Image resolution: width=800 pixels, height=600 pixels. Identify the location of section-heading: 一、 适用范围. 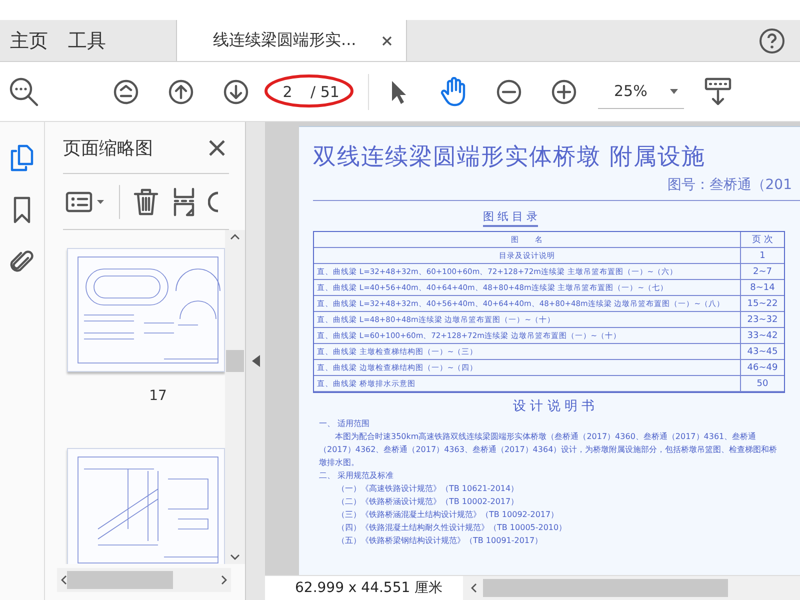
(344, 424).